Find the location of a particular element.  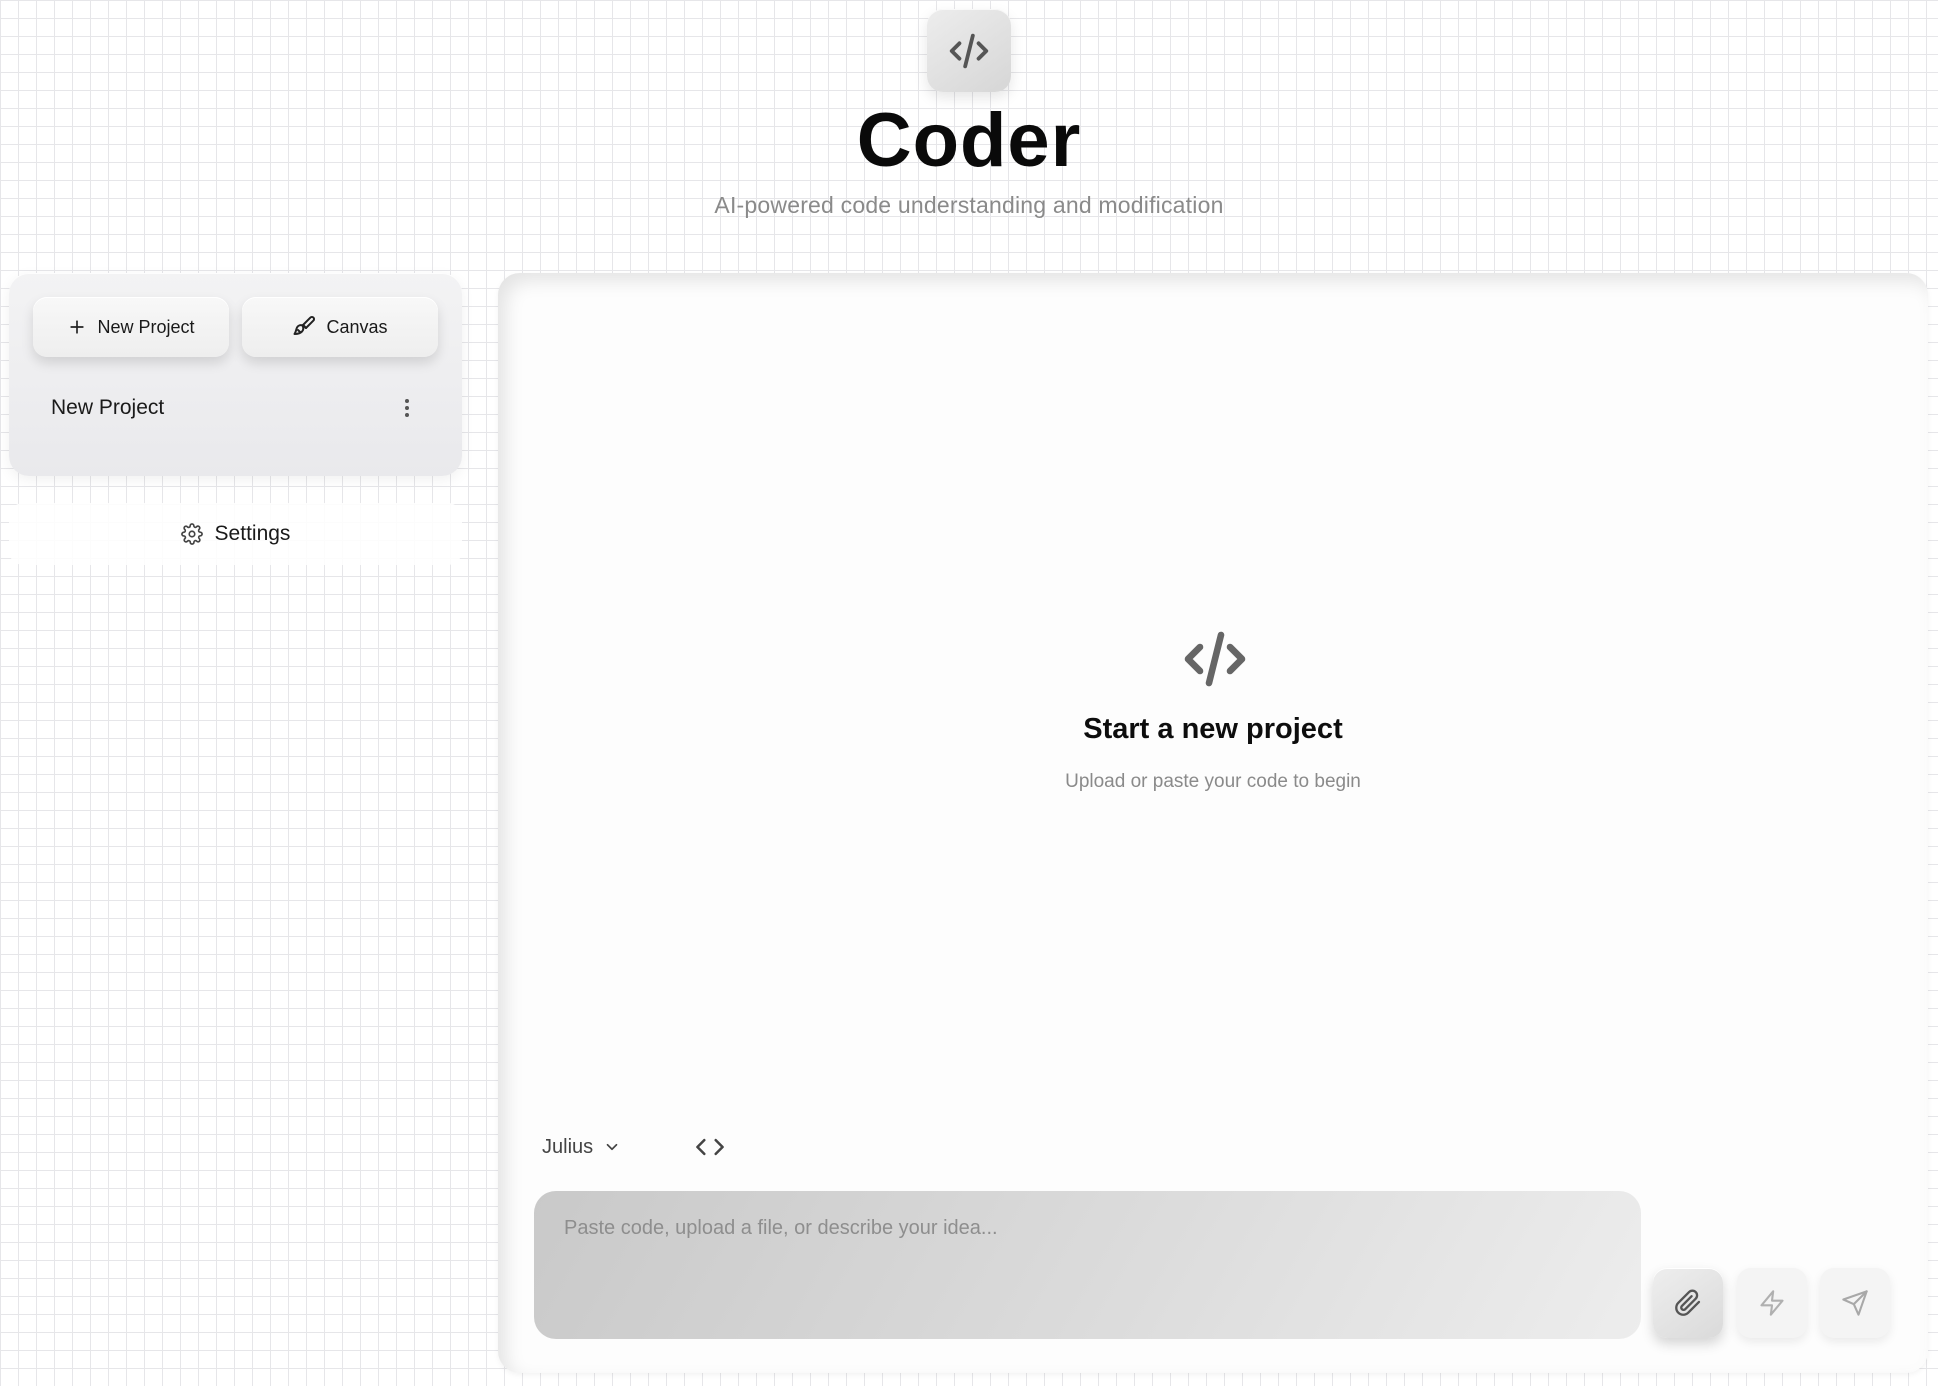

code-view-toggle-icon is located at coordinates (710, 1147).